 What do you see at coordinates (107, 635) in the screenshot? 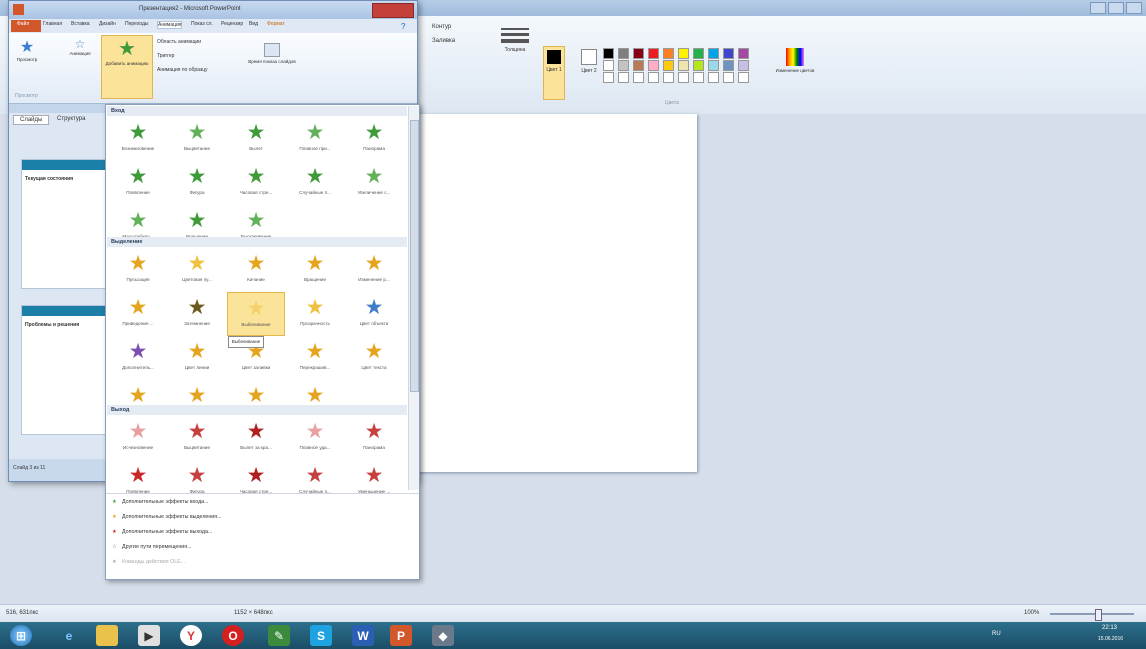
I see `explorer-icon` at bounding box center [107, 635].